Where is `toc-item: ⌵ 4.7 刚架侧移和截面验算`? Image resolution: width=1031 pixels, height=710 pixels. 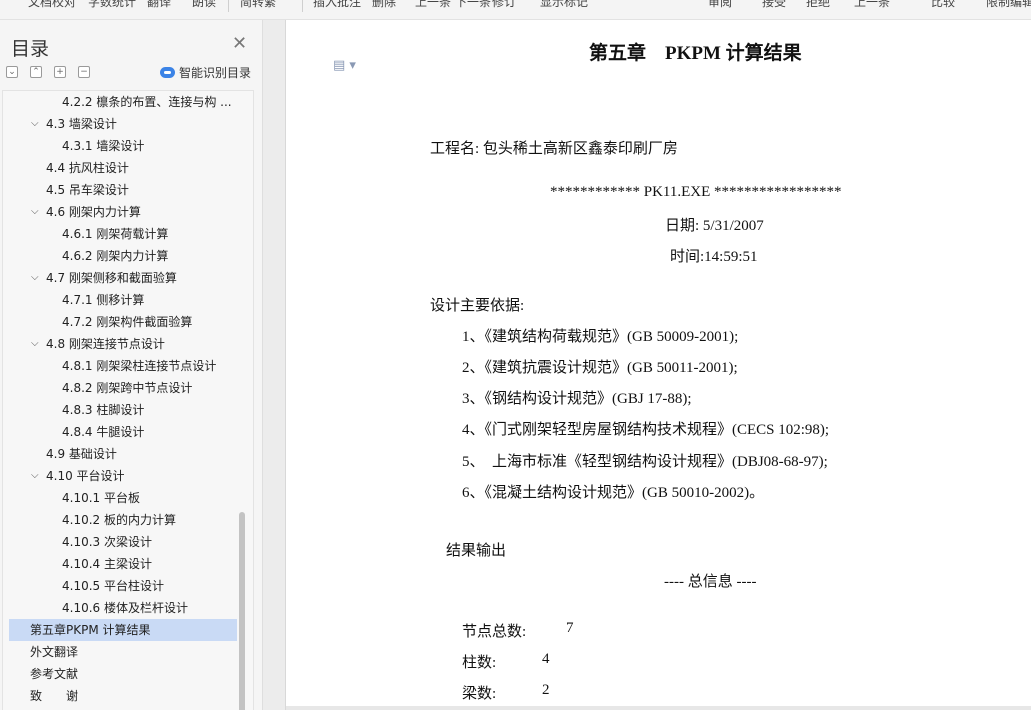
toc-item: ⌵ 4.7 刚架侧移和截面验算 is located at coordinates (123, 278).